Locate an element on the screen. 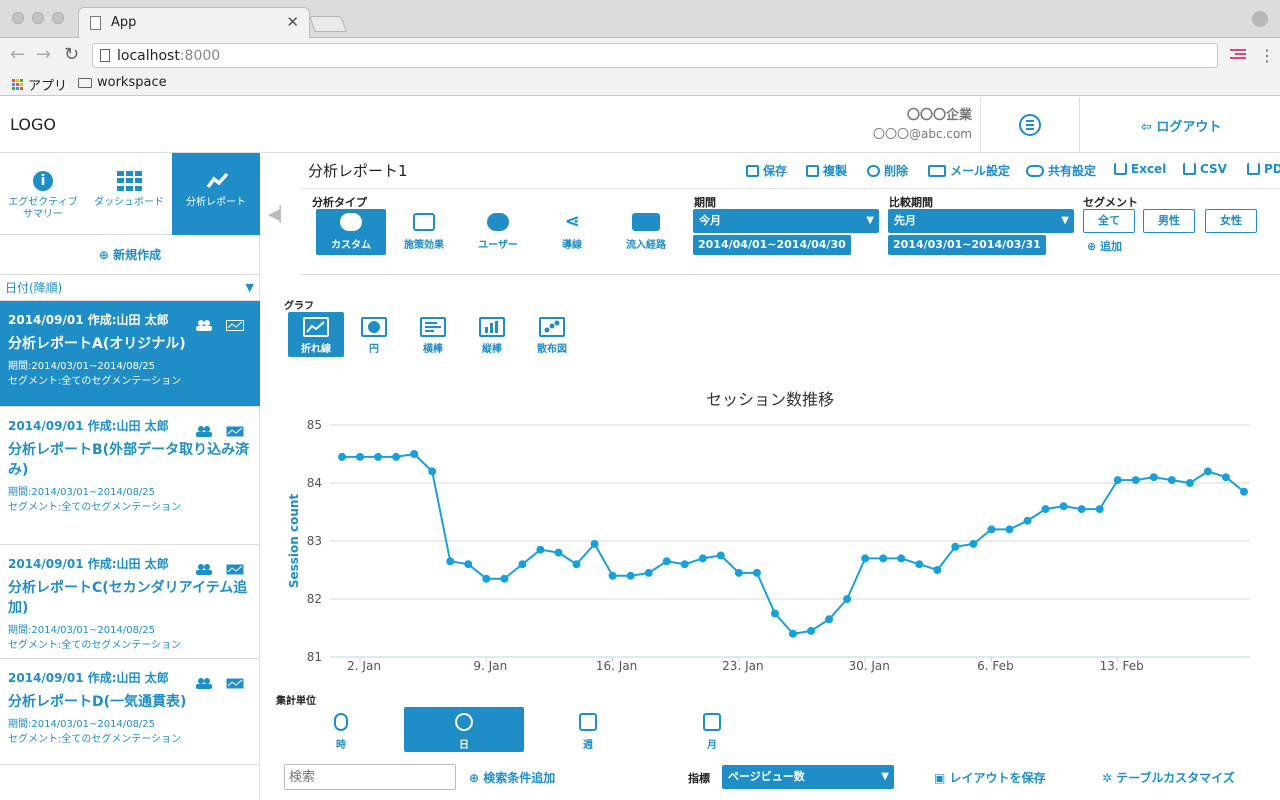 This screenshot has width=1280, height=800. bookmark-workspace: workspace is located at coordinates (122, 82).